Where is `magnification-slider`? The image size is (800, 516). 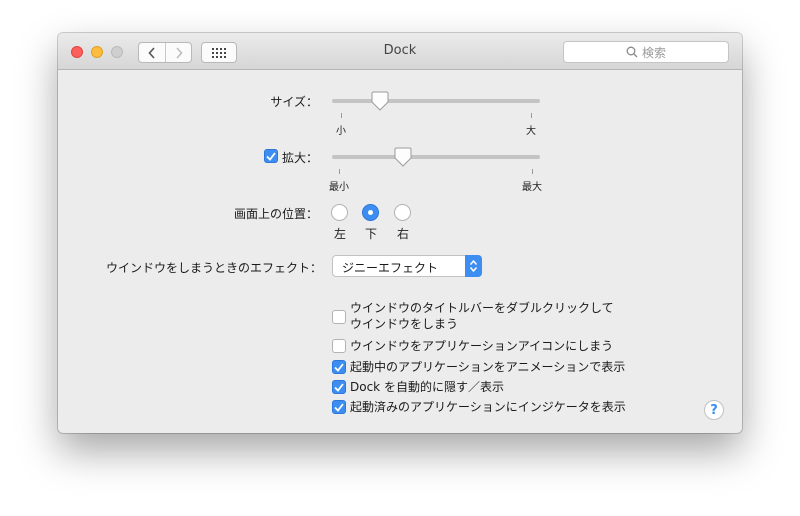 magnification-slider is located at coordinates (436, 157).